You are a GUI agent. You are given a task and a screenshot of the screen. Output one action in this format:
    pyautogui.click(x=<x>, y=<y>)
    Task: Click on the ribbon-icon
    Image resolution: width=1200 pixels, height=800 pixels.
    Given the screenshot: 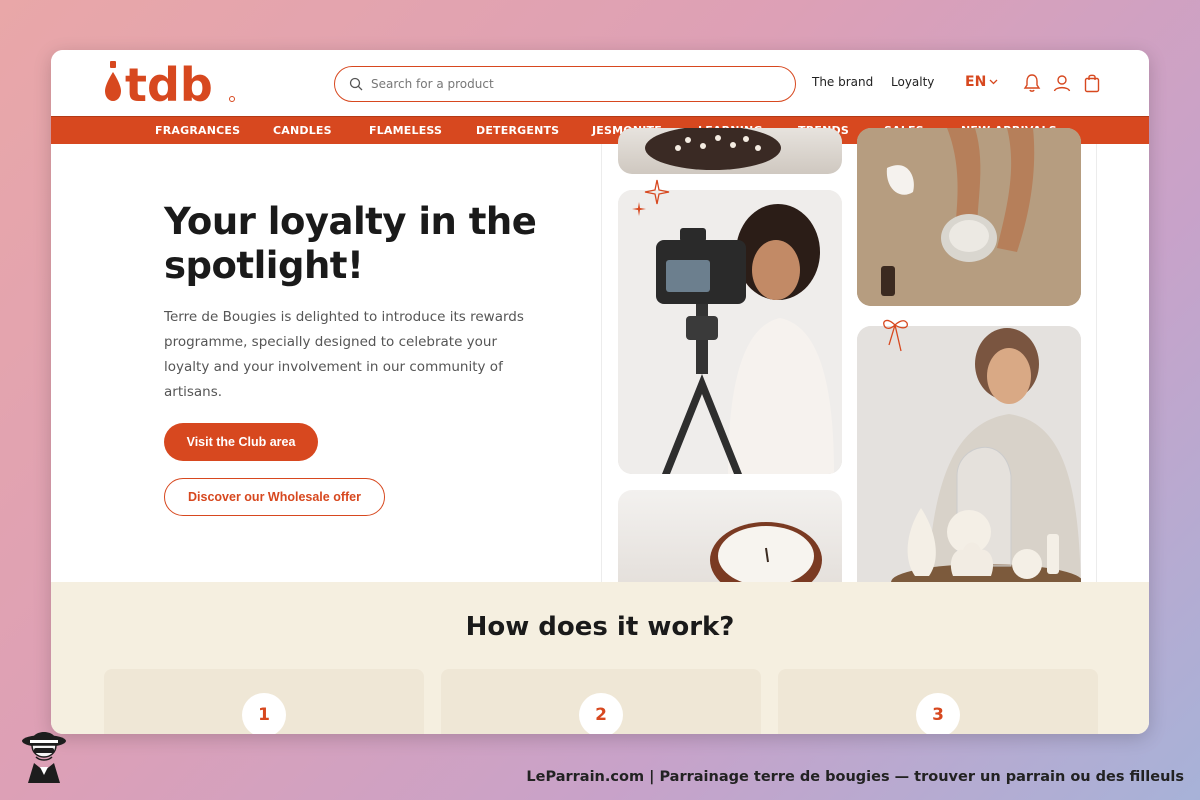 What is the action you would take?
    pyautogui.click(x=895, y=335)
    